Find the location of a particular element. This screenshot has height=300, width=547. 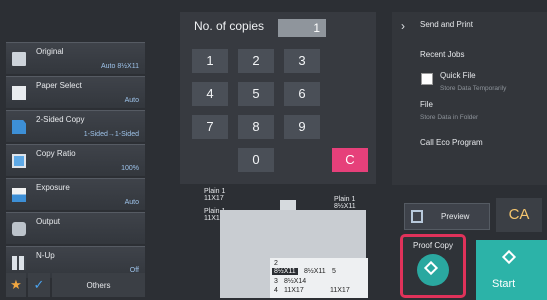

setting-2-sided-copy: 2-Sided Copy 1-Sided→1-Sided is located at coordinates (75, 126).